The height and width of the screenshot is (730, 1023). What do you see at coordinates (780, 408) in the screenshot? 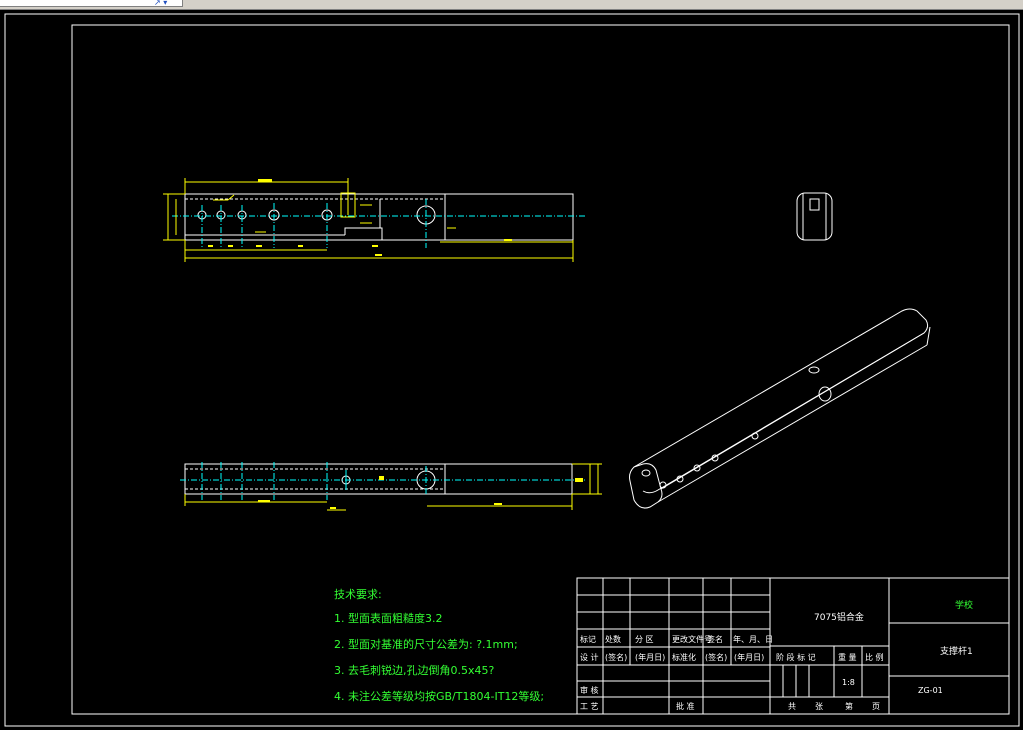
I see `isometric-view` at bounding box center [780, 408].